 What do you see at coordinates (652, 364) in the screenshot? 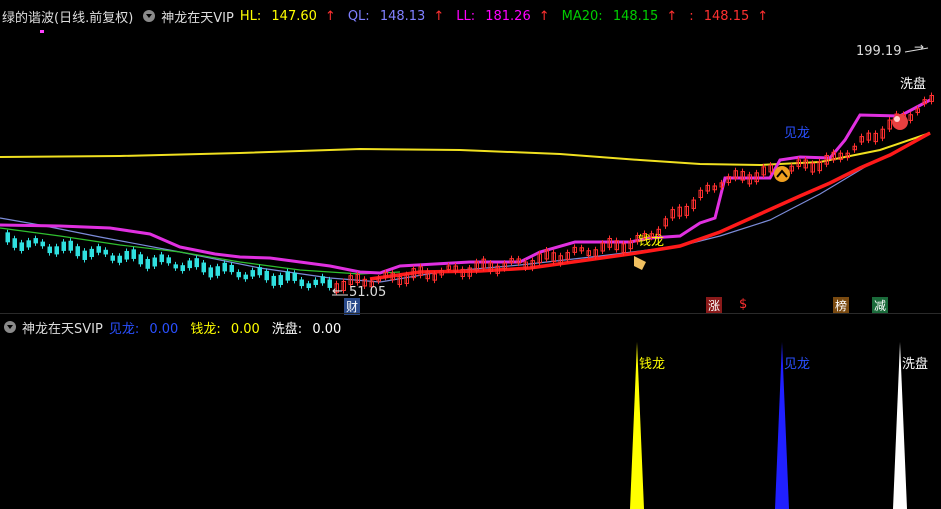
I see `qianlong-label-sub: 钱龙` at bounding box center [652, 364].